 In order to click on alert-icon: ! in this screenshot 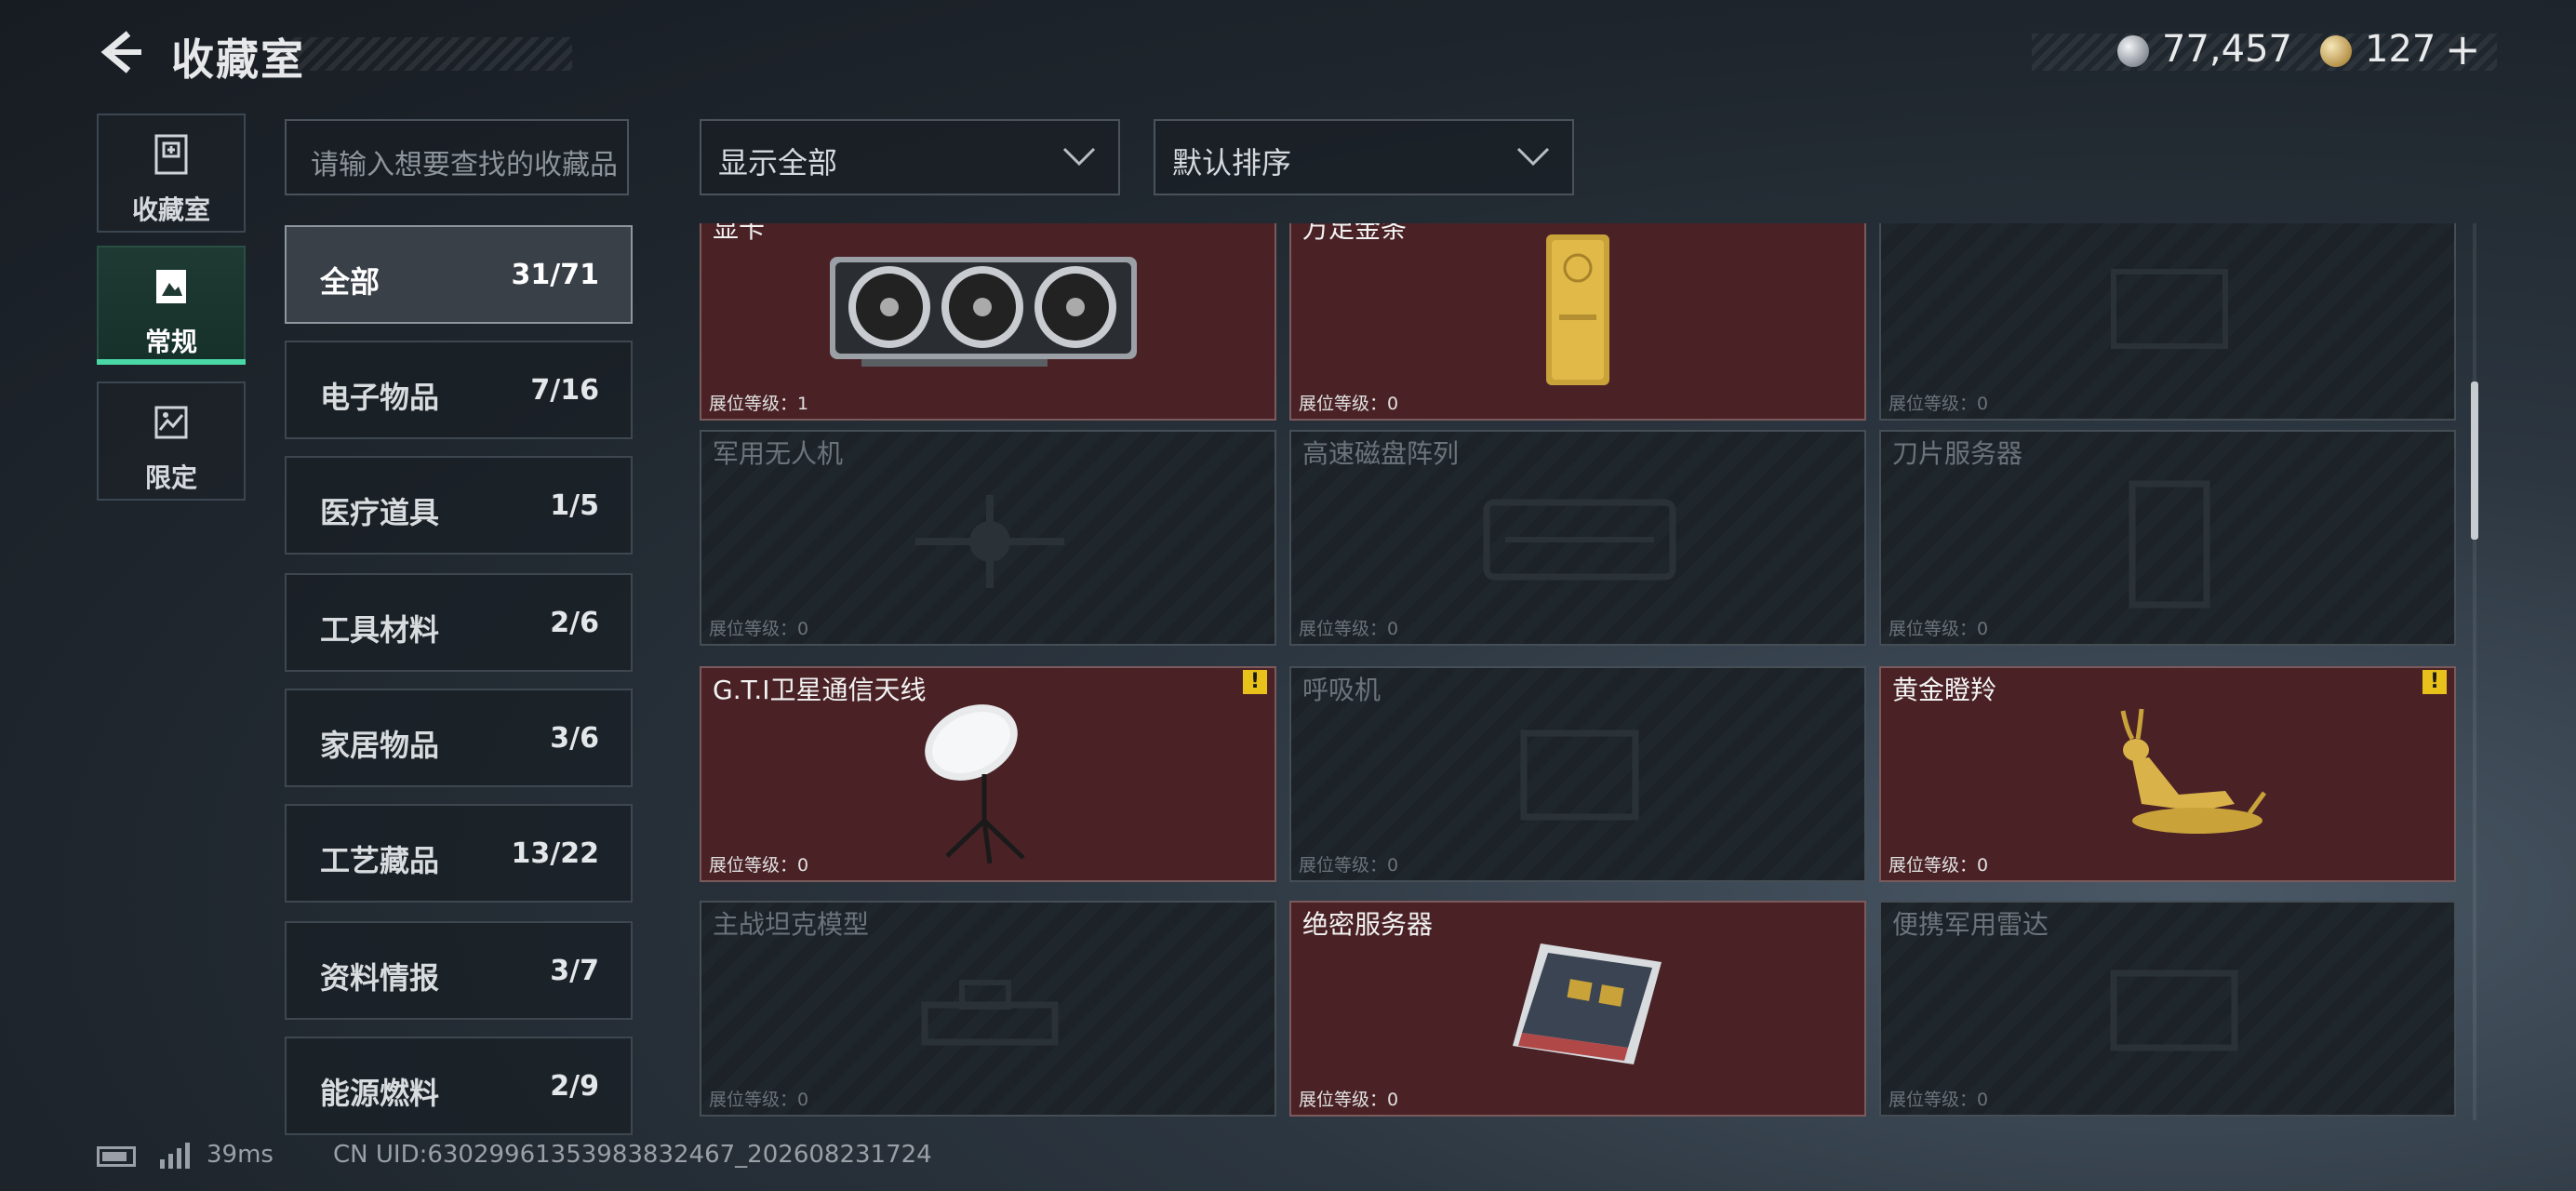, I will do `click(2435, 682)`.